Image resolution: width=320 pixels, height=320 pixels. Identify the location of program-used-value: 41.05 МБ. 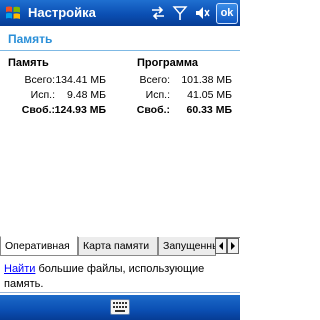
(209, 95).